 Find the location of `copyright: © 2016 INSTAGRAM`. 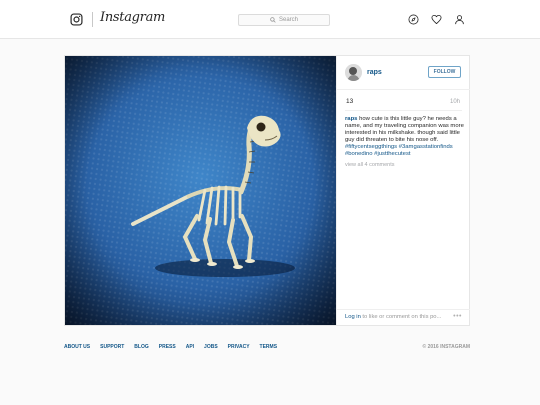

copyright: © 2016 INSTAGRAM is located at coordinates (446, 347).